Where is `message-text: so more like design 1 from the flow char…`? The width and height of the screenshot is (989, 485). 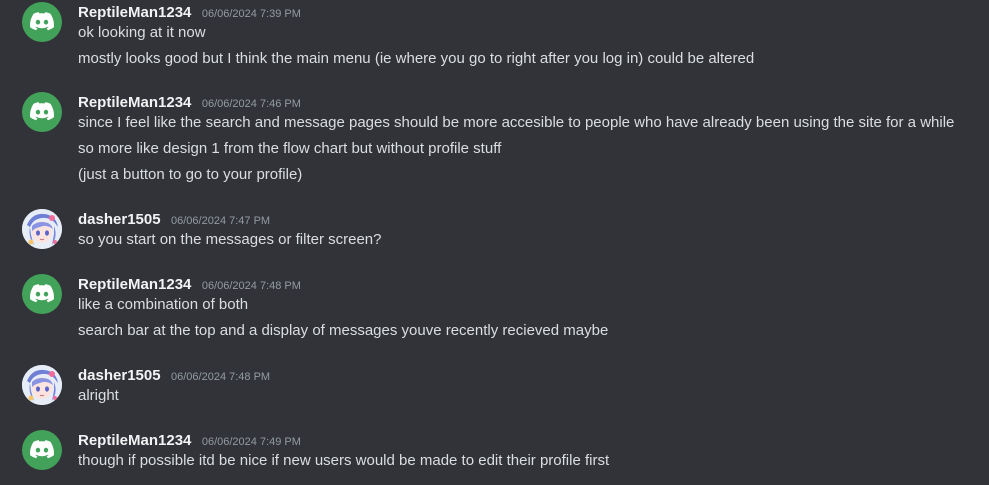 message-text: so more like design 1 from the flow char… is located at coordinates (290, 148).